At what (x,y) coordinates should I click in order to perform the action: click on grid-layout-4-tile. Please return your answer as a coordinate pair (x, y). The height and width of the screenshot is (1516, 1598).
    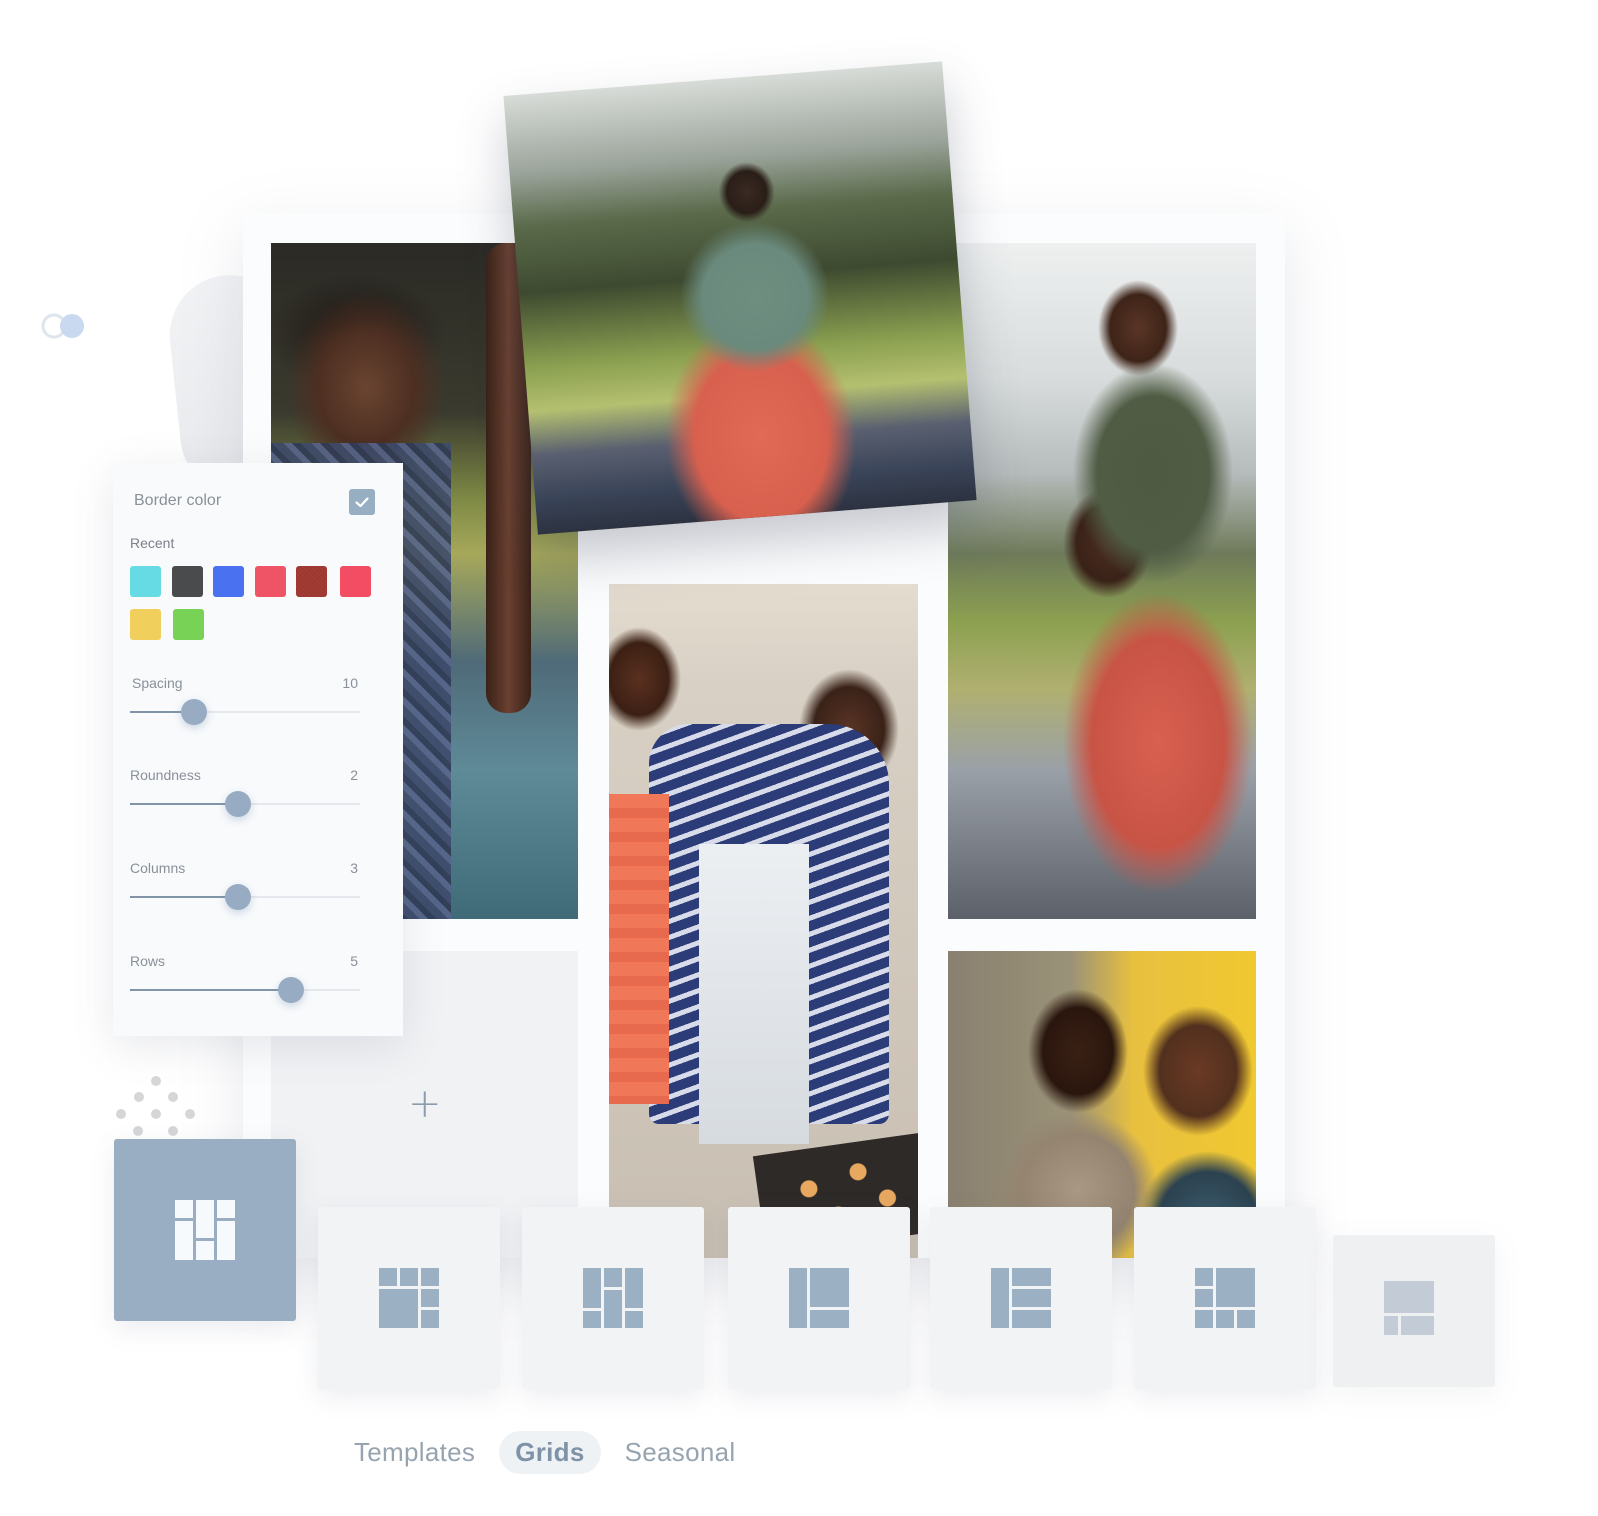
    Looking at the image, I should click on (819, 1298).